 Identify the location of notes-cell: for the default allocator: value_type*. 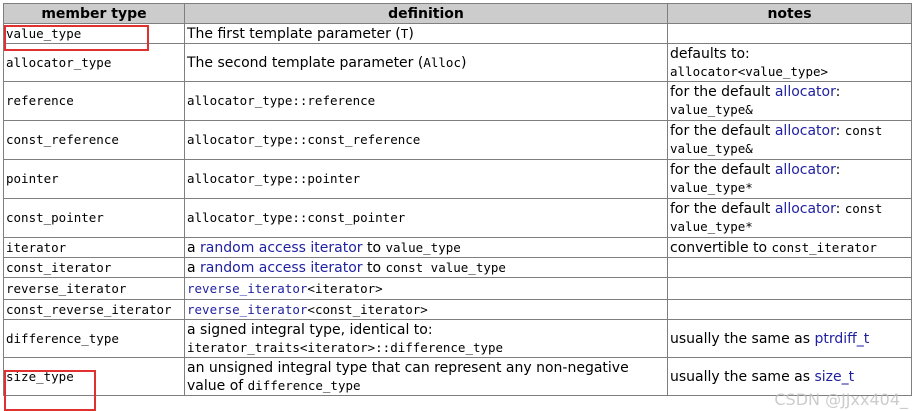
(789, 179).